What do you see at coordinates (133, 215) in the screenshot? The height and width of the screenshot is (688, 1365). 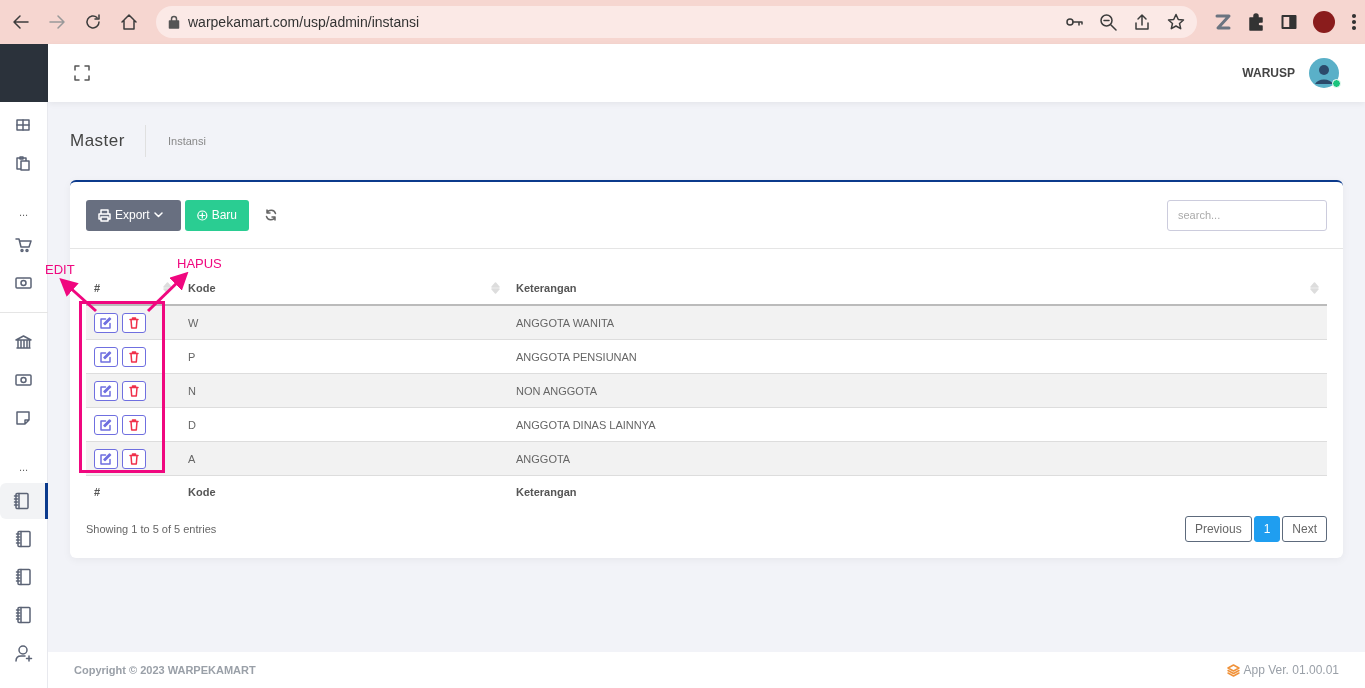 I see `export-button: Export` at bounding box center [133, 215].